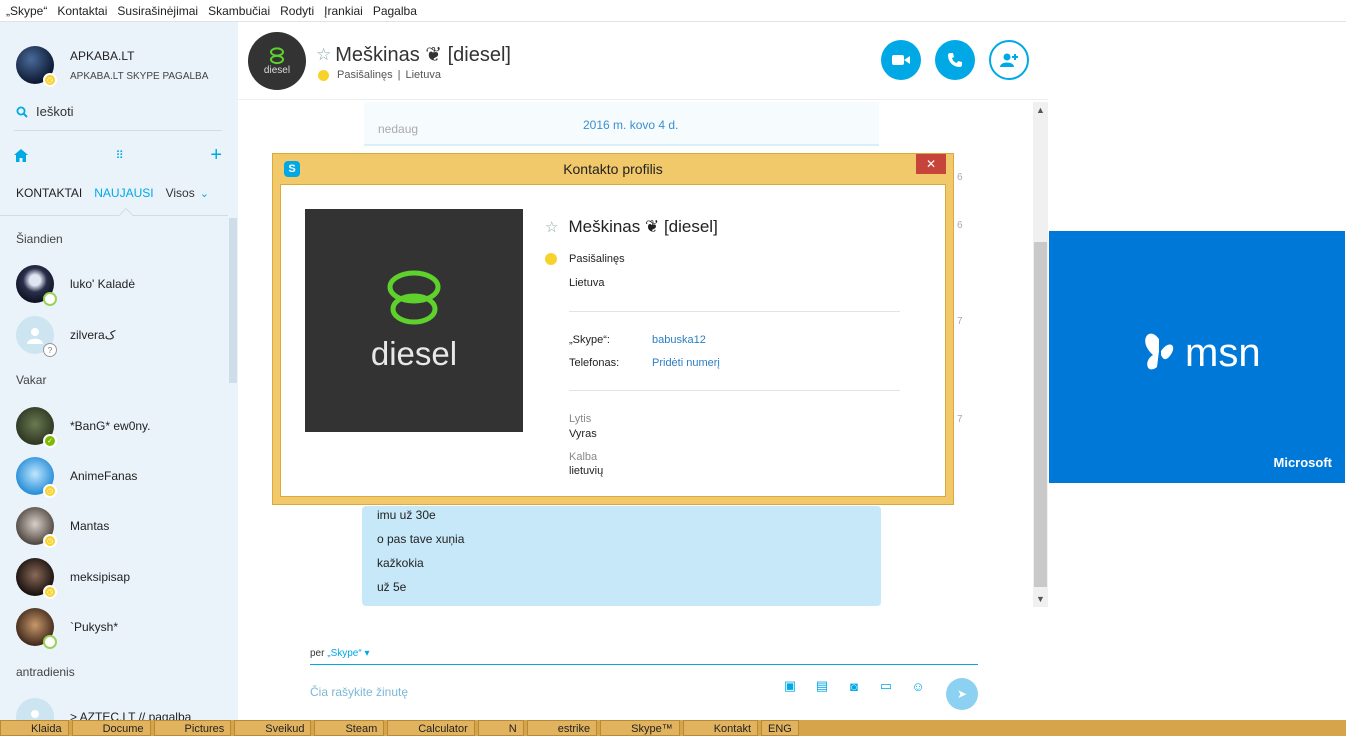 This screenshot has width=1346, height=736. What do you see at coordinates (111, 728) in the screenshot?
I see `taskbar-item: Docume` at bounding box center [111, 728].